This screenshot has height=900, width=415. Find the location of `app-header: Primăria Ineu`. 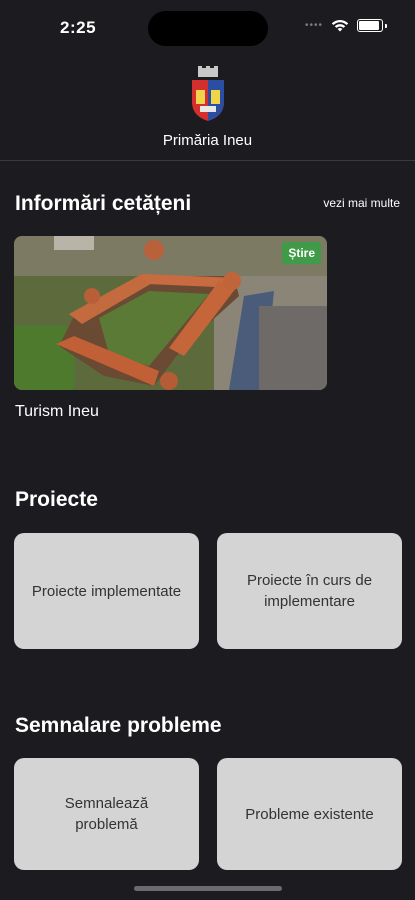

app-header: Primăria Ineu is located at coordinates (207, 111).